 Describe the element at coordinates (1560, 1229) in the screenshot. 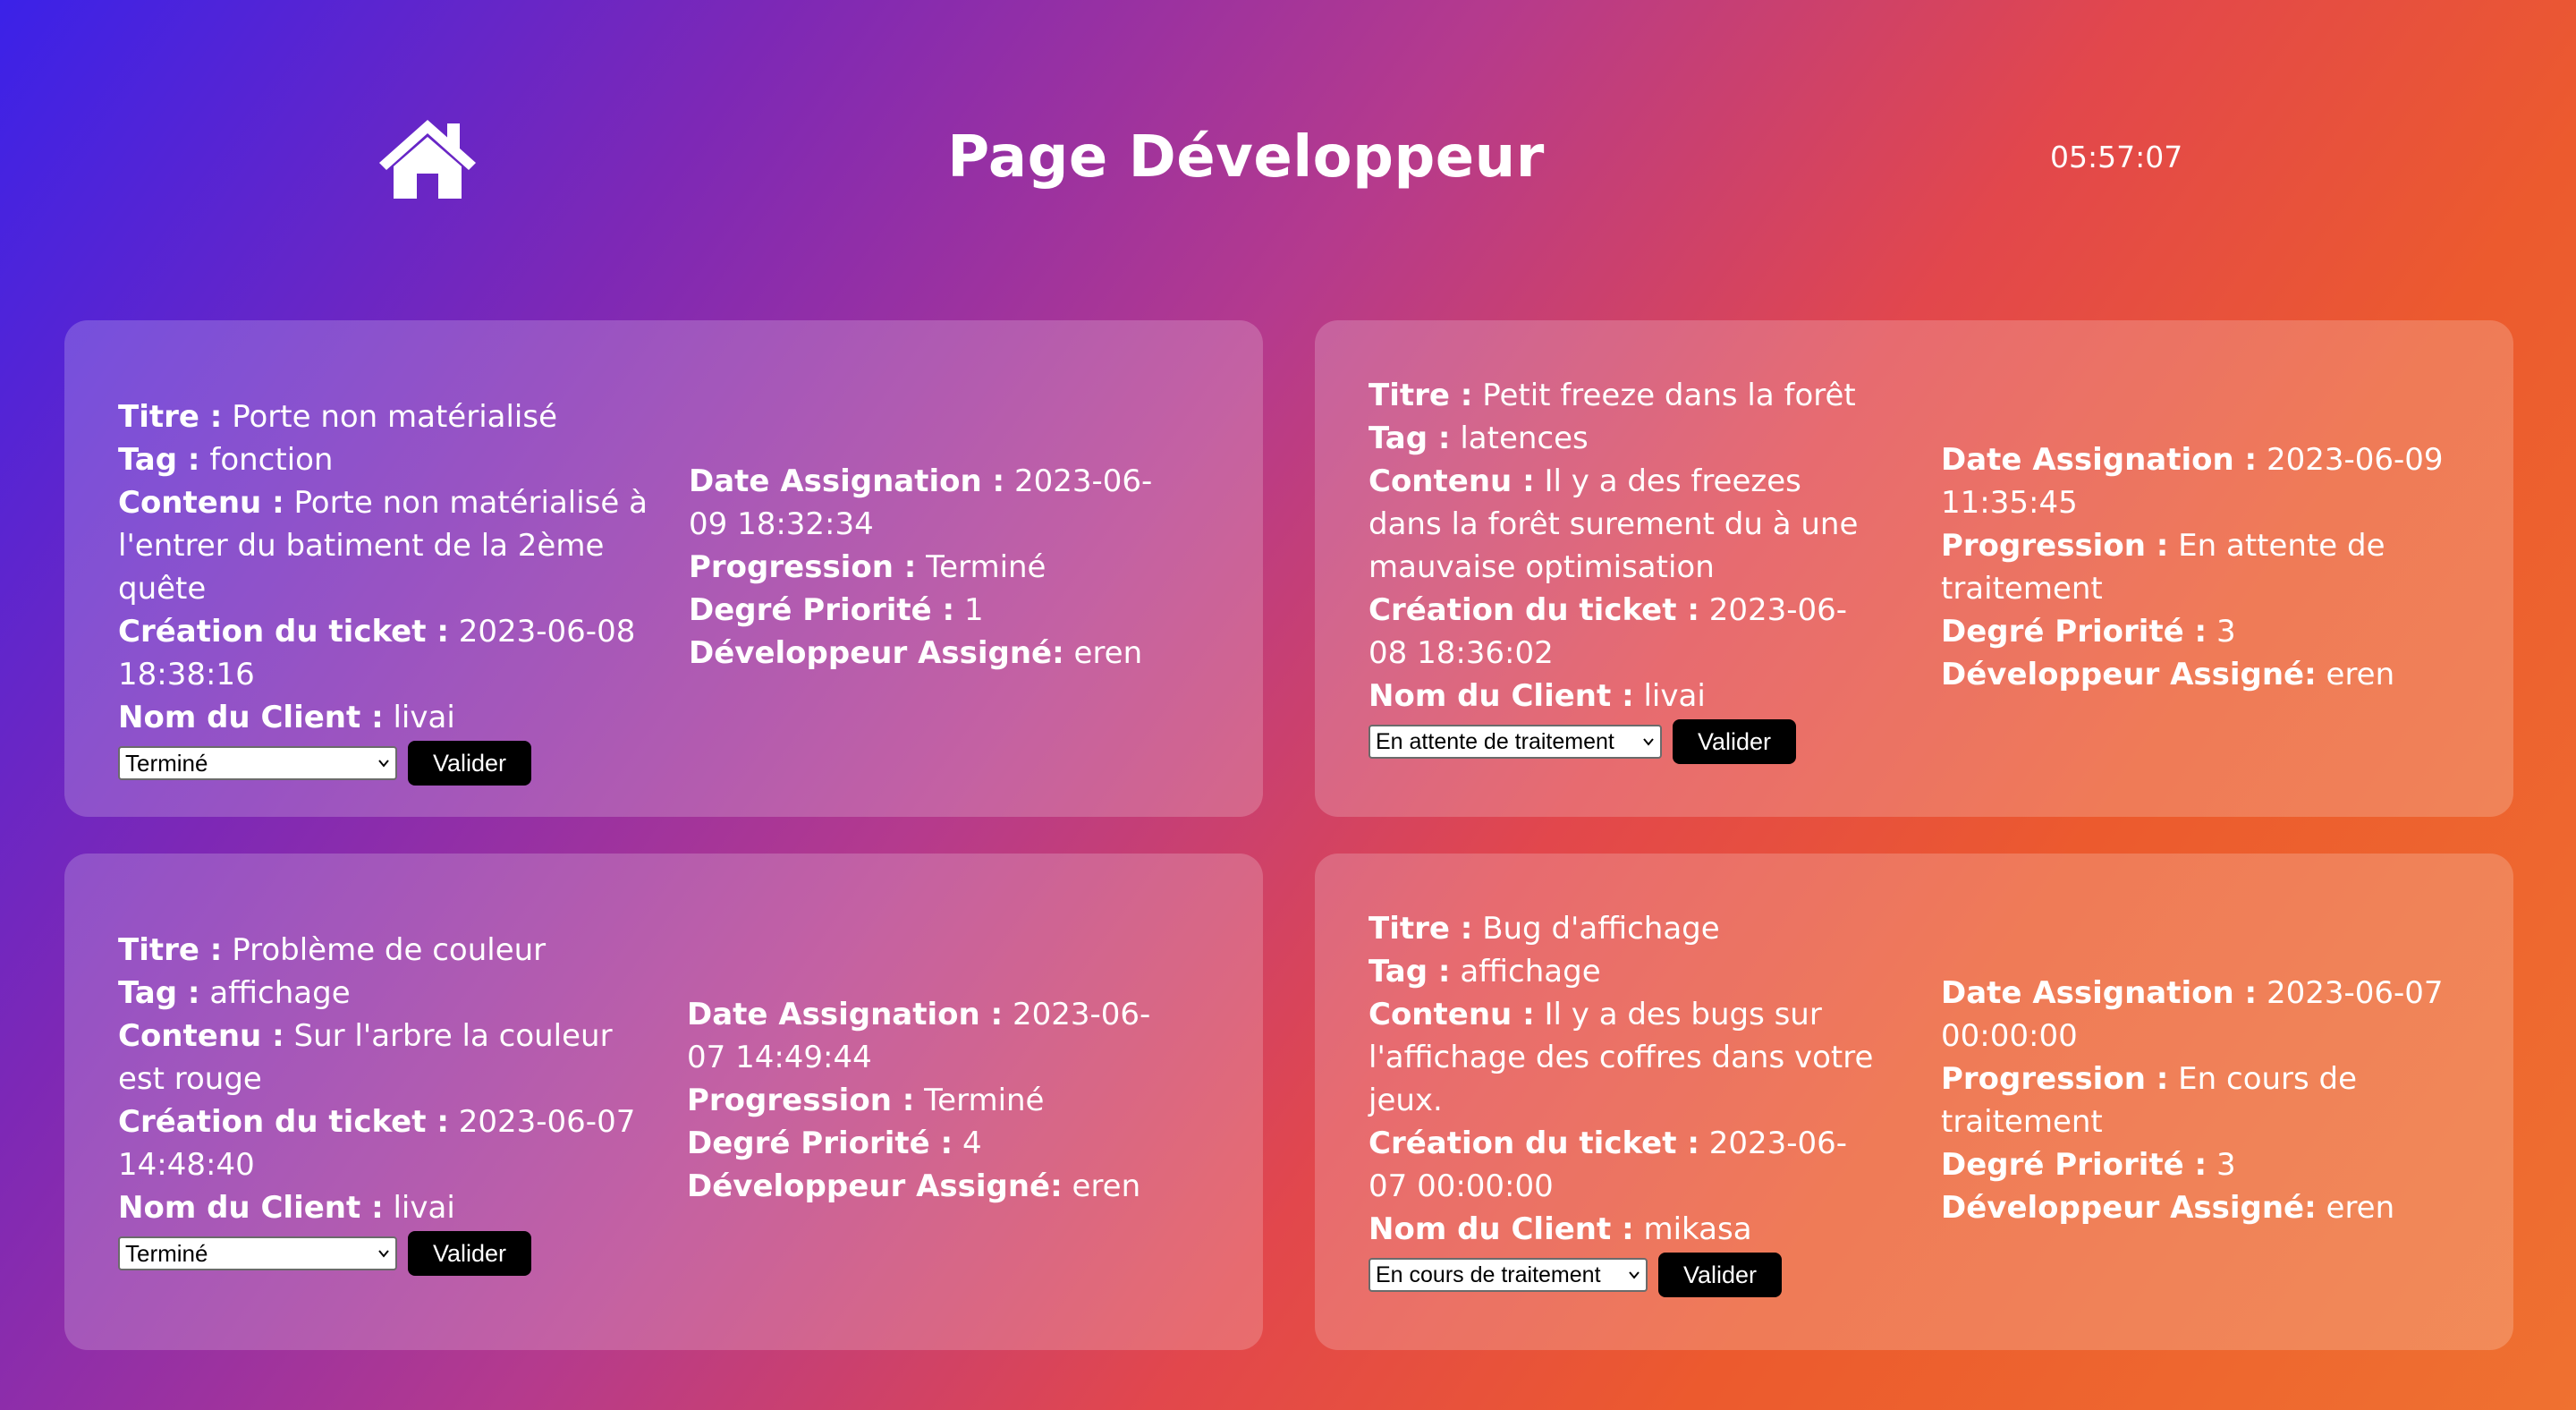

I see `ticket-client: Nom du Client : mikasa` at that location.